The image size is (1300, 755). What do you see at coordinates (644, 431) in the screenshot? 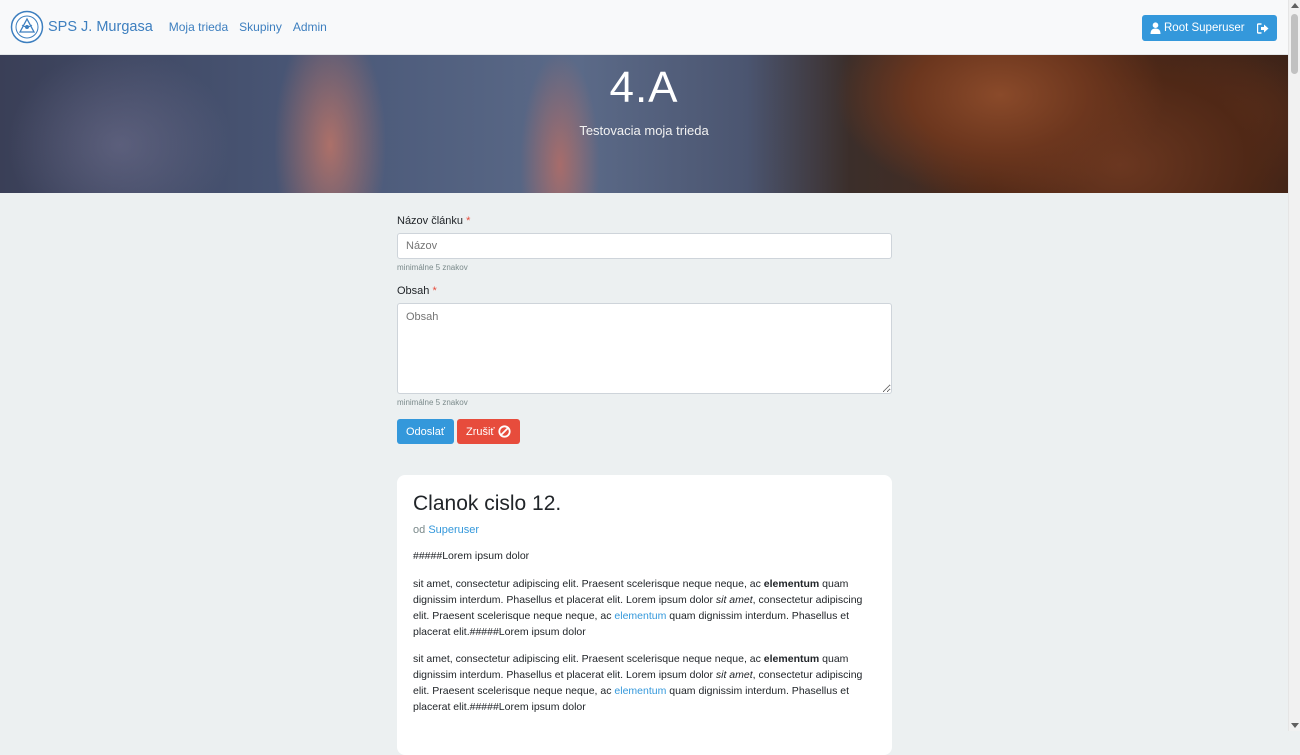
I see `form-actions: Odoslať Zrušiť` at bounding box center [644, 431].